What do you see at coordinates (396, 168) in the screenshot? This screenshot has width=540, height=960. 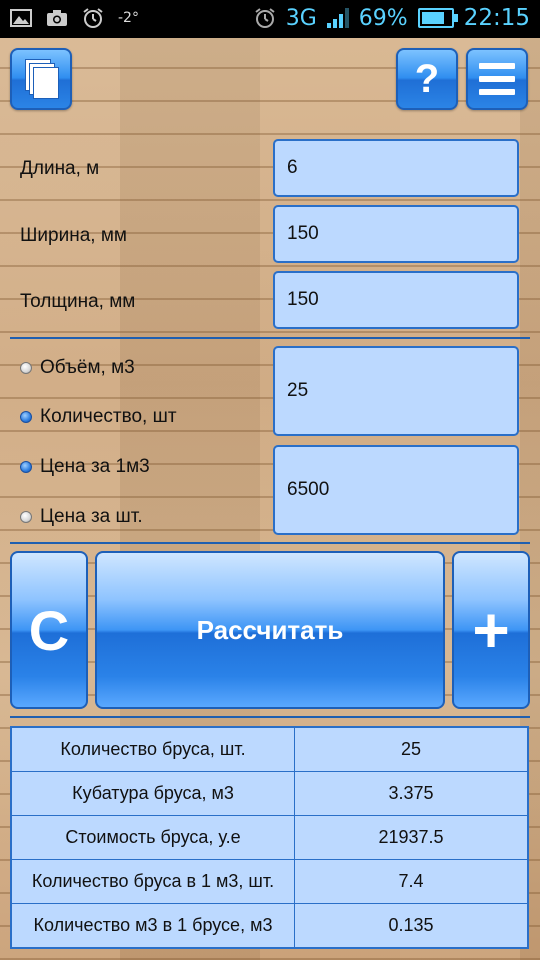 I see `length-input: 6` at bounding box center [396, 168].